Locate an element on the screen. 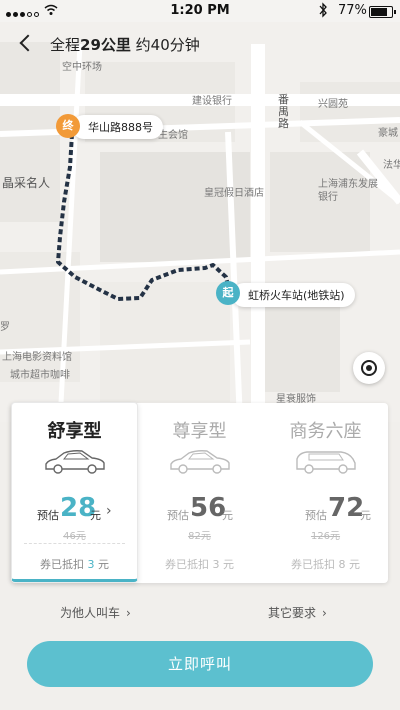 Image resolution: width=400 pixels, height=710 pixels. battery-percent: 77% is located at coordinates (352, 10).